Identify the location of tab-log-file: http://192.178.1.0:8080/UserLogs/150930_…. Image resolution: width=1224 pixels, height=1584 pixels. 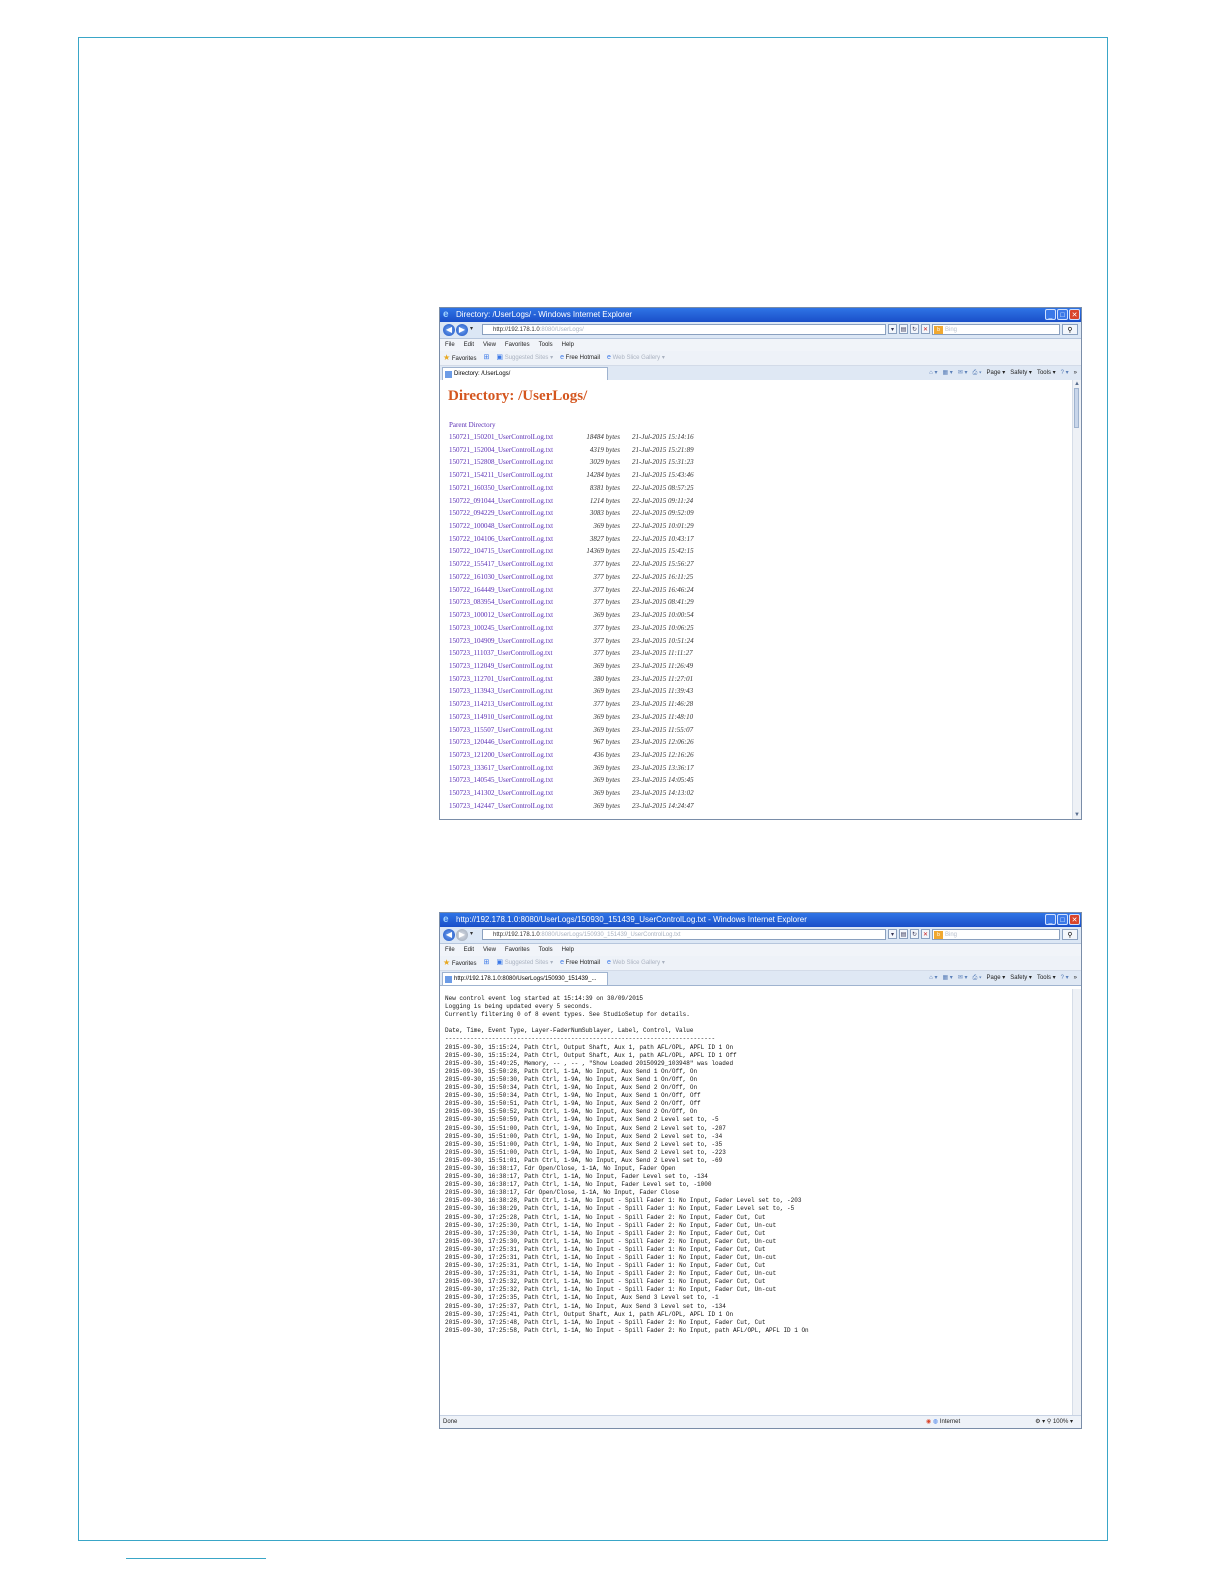
(525, 978).